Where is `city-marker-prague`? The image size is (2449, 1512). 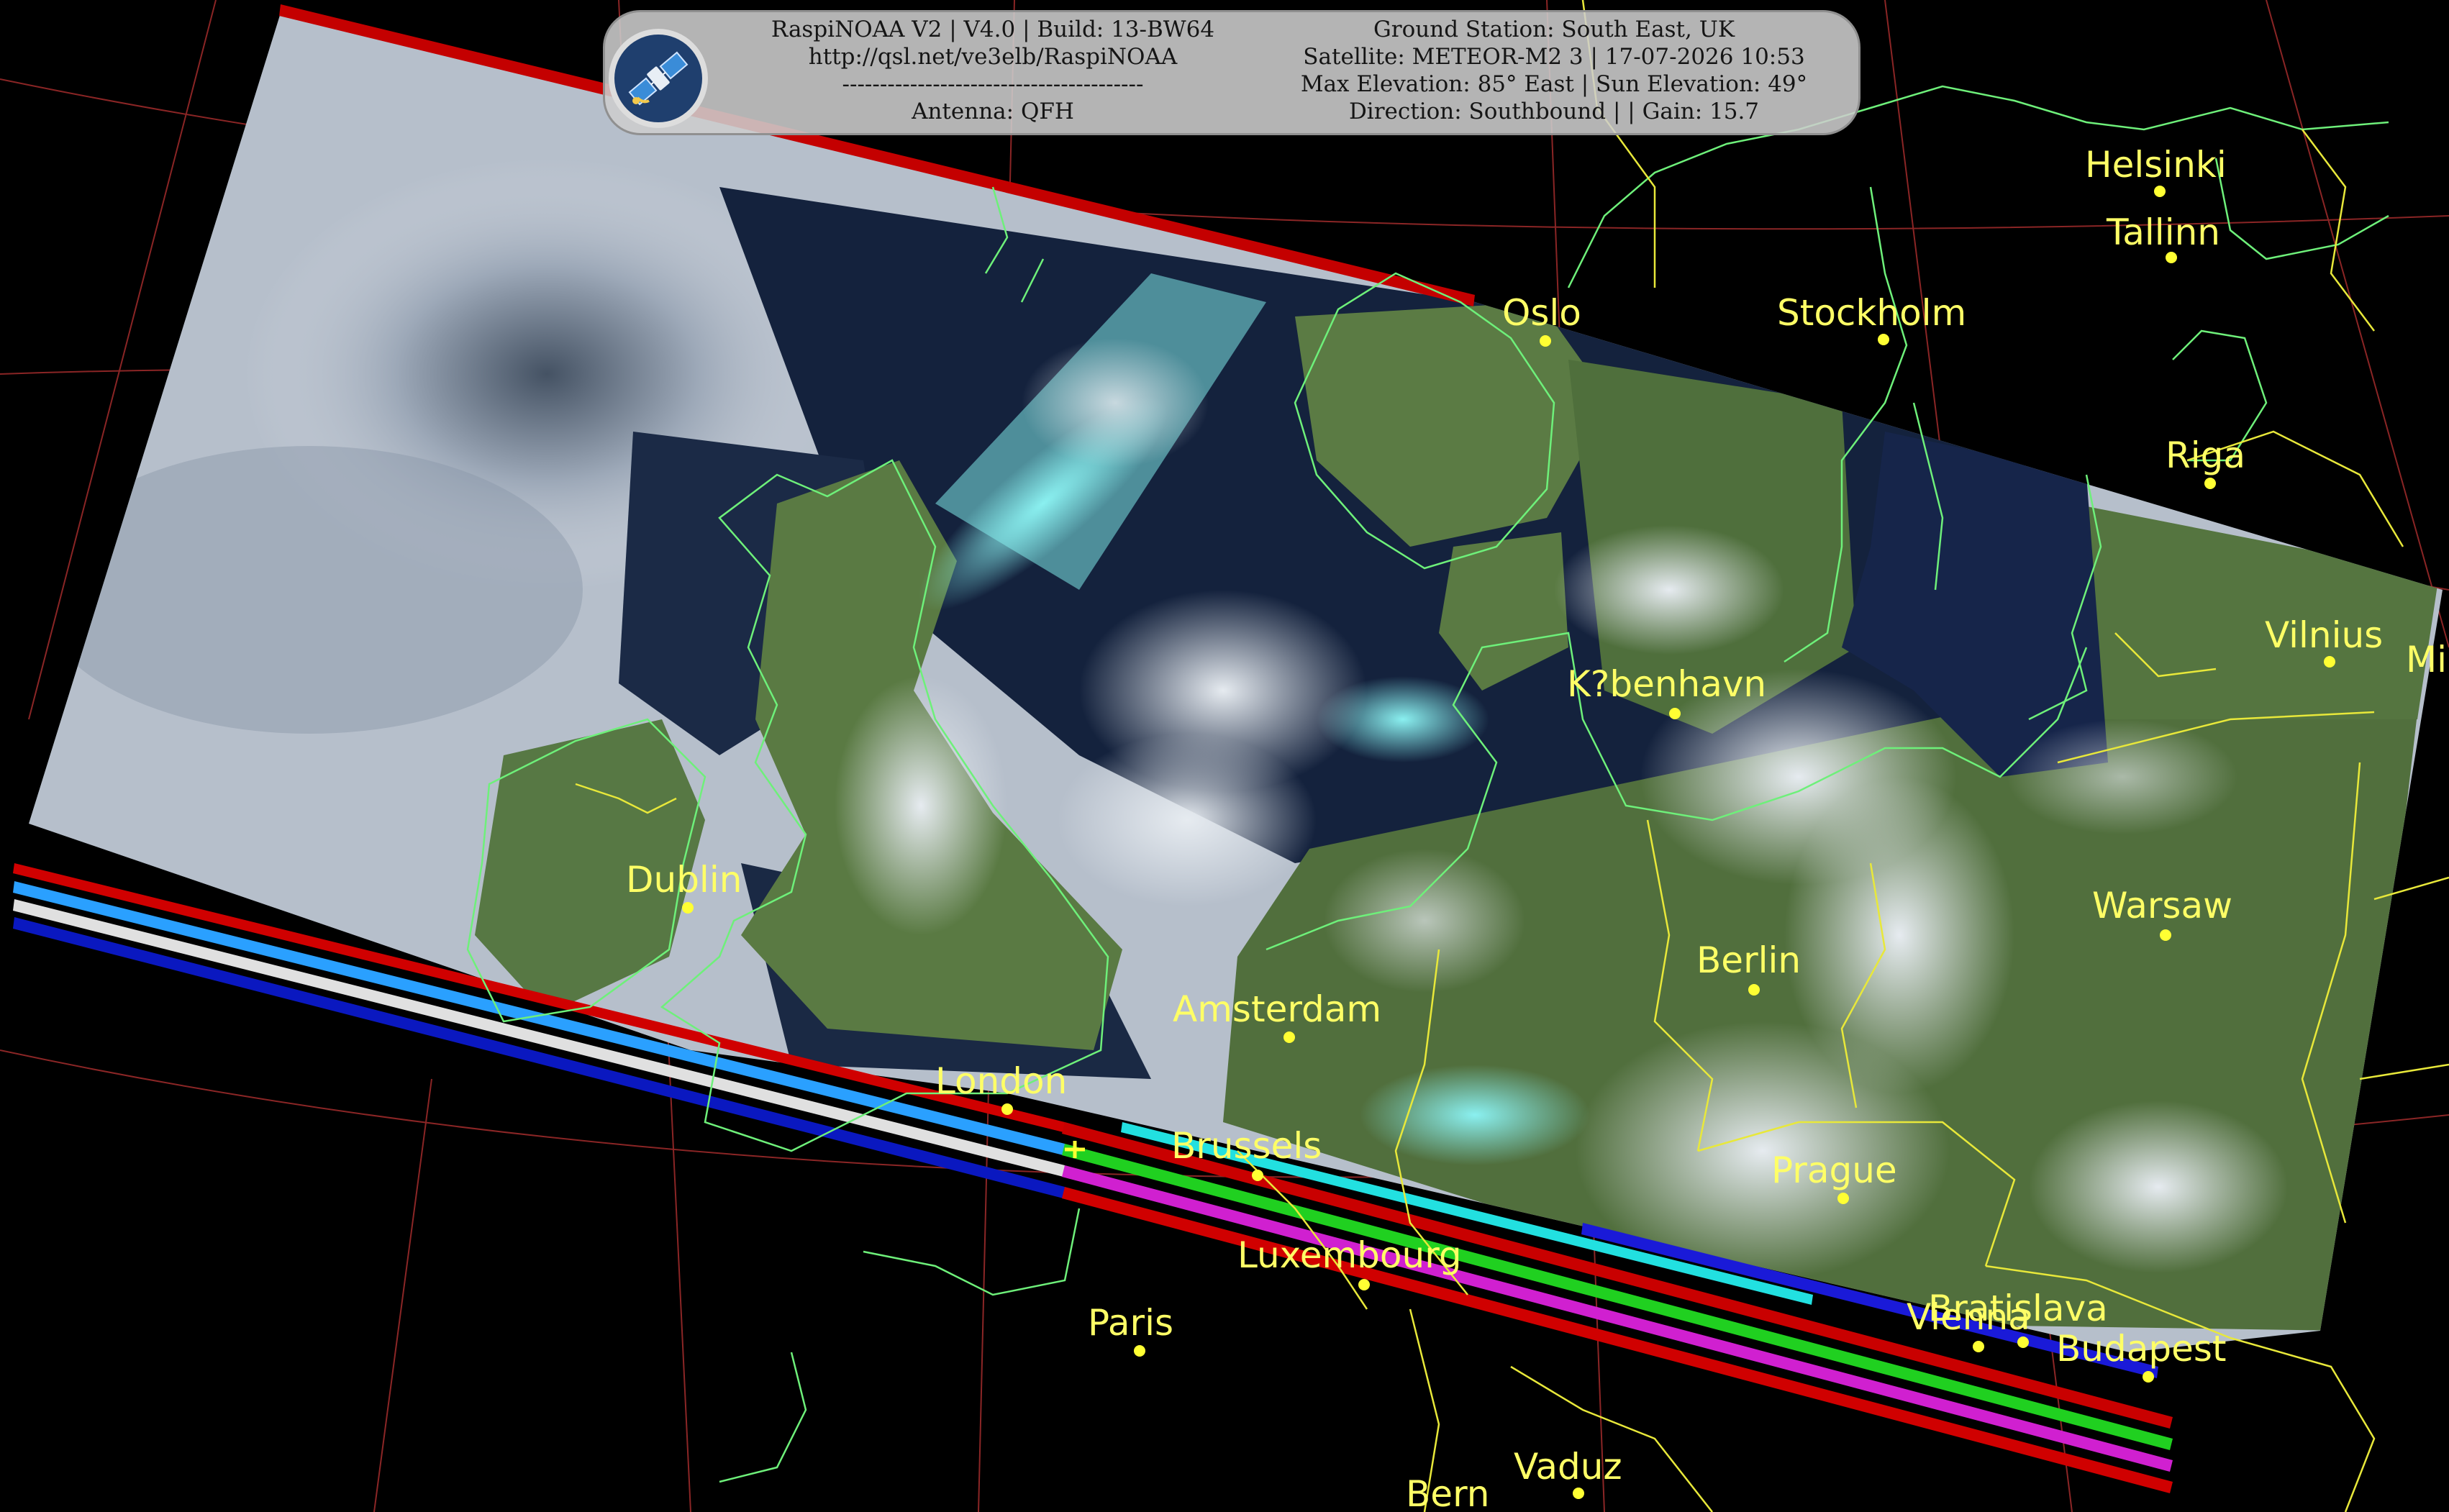
city-marker-prague is located at coordinates (1843, 1198).